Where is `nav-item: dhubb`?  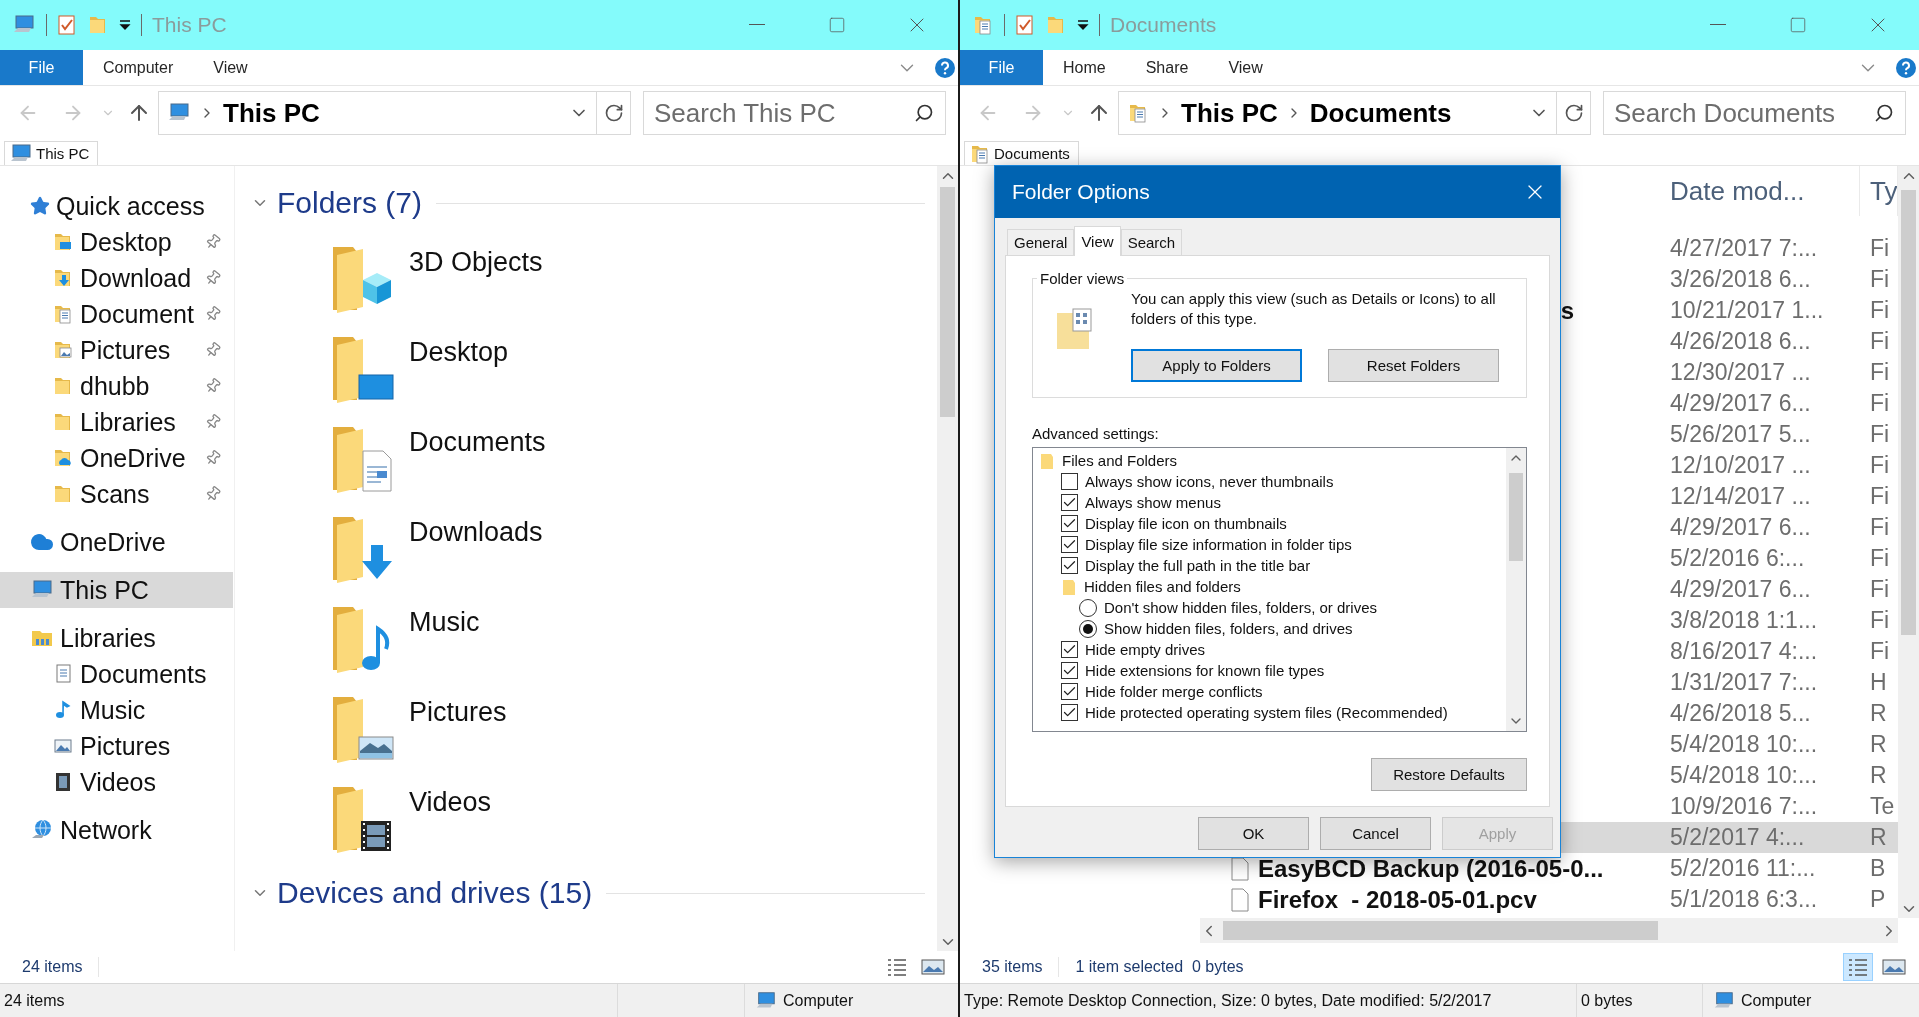 nav-item: dhubb is located at coordinates (116, 386).